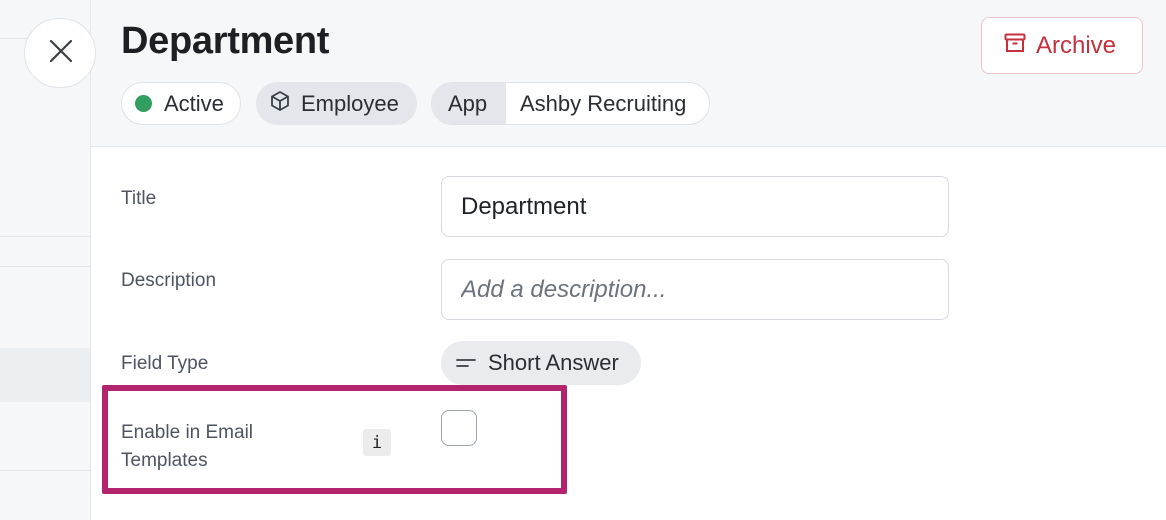  I want to click on email-templates-label-line2: Templates, so click(164, 460).